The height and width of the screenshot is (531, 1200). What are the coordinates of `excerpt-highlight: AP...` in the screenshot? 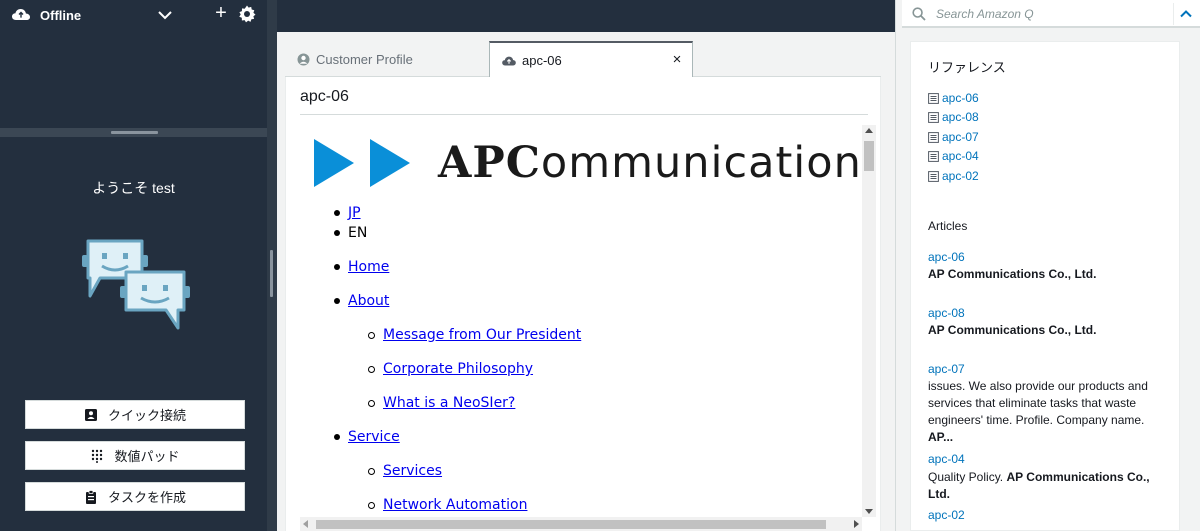 It's located at (941, 437).